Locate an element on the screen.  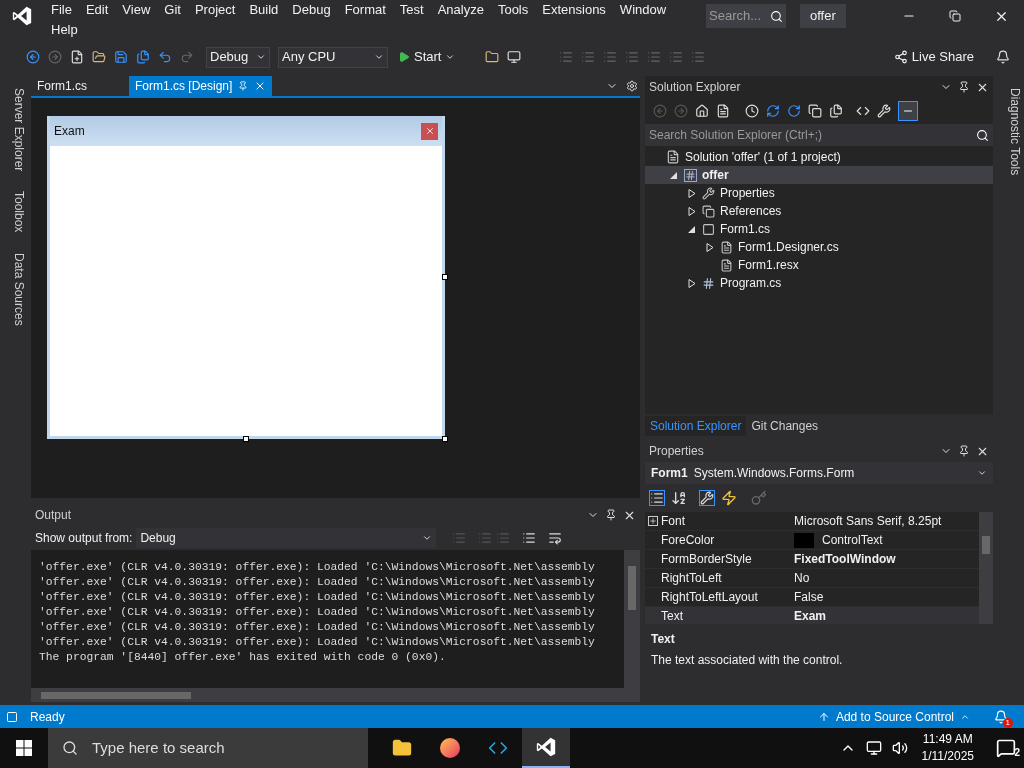
tree-item: offer is located at coordinates (819, 175).